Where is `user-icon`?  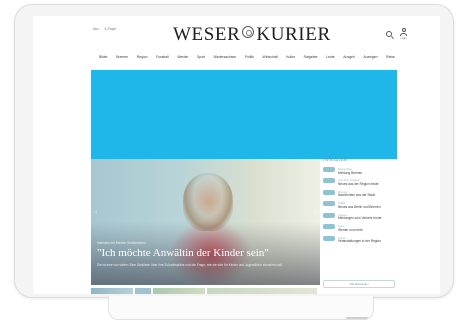 user-icon is located at coordinates (403, 30).